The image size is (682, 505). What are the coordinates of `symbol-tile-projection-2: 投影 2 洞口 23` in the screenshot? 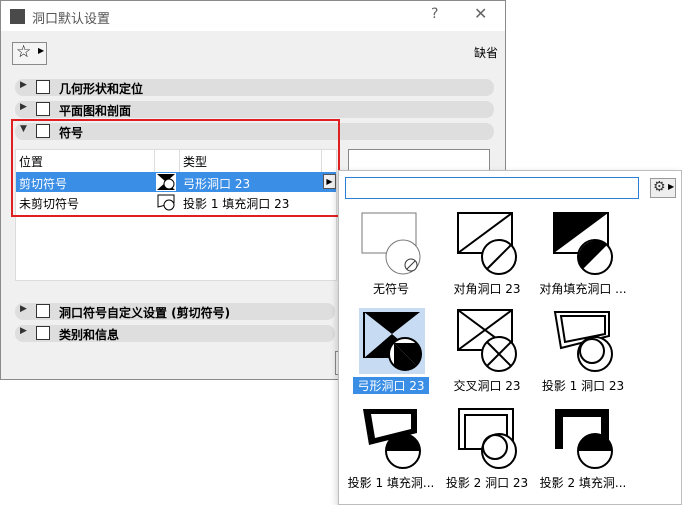 It's located at (487, 451).